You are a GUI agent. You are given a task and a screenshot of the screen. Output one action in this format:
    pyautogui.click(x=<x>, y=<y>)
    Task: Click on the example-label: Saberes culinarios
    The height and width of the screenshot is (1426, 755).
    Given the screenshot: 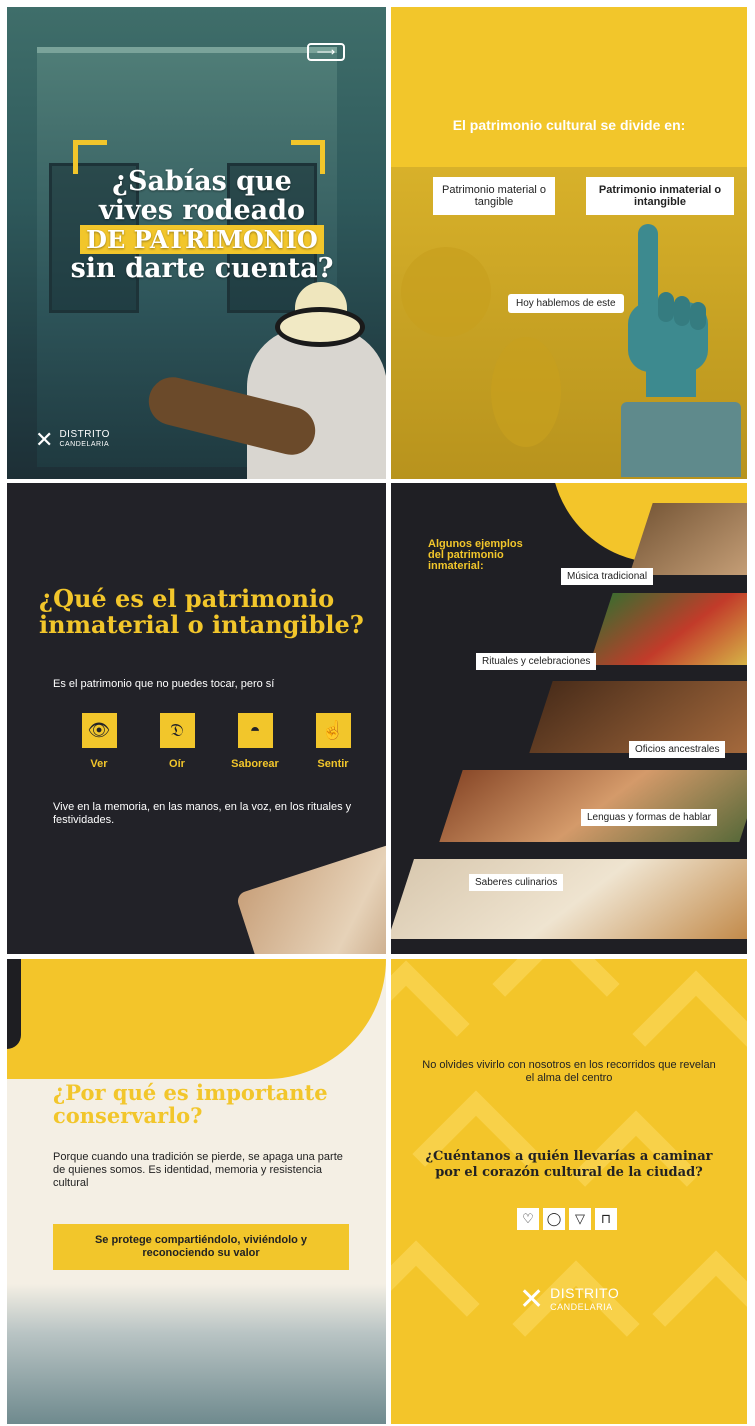 What is the action you would take?
    pyautogui.click(x=516, y=882)
    